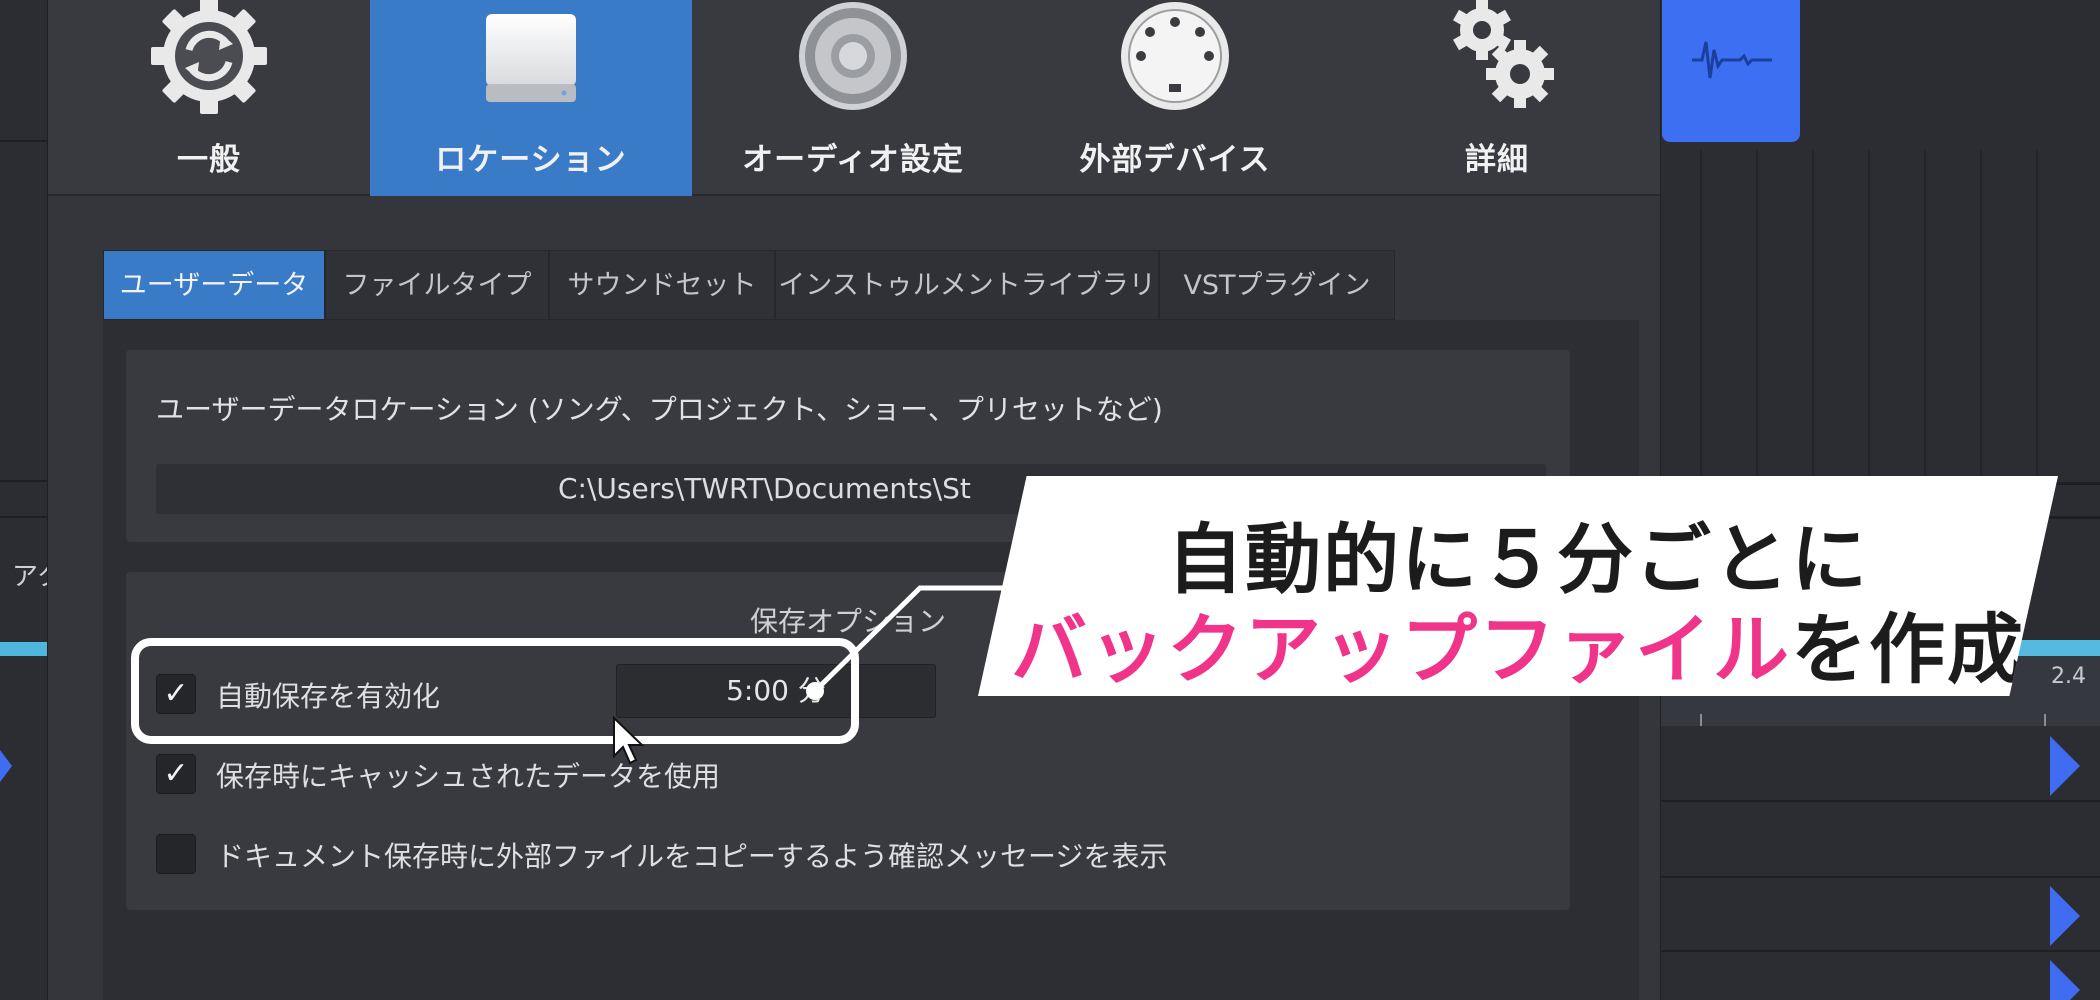  Describe the element at coordinates (1908, 649) in the screenshot. I see `callout-rest-text: を作成` at that location.